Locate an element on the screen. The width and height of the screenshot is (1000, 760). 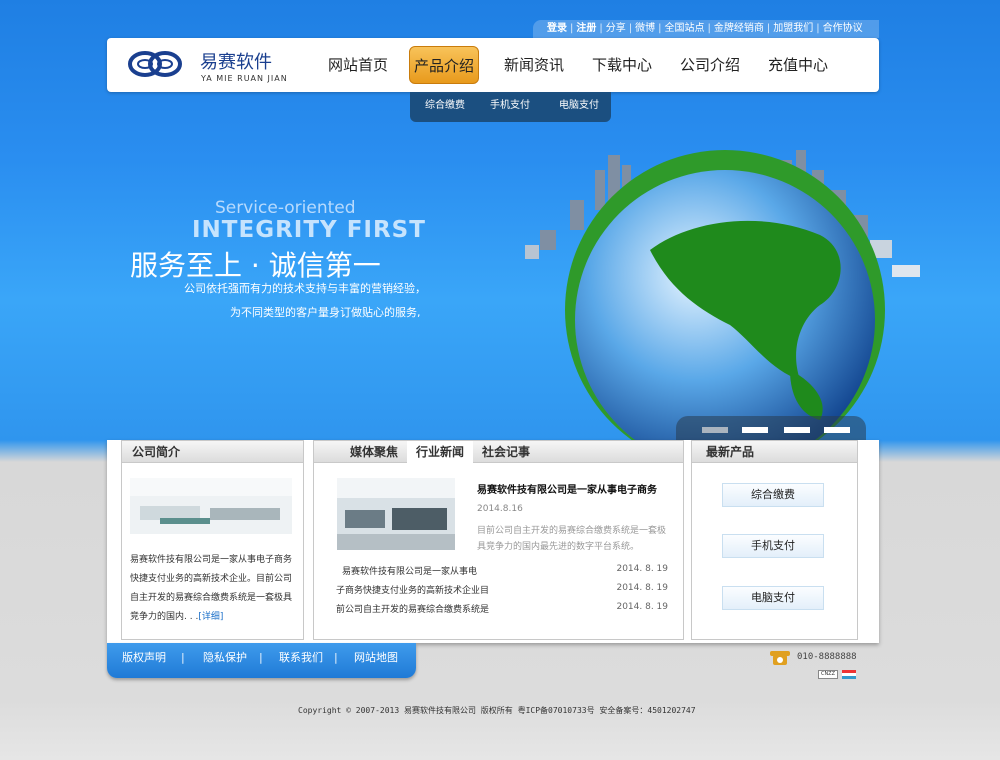
subnav-item-mobile: 手机支付 is located at coordinates (510, 106).